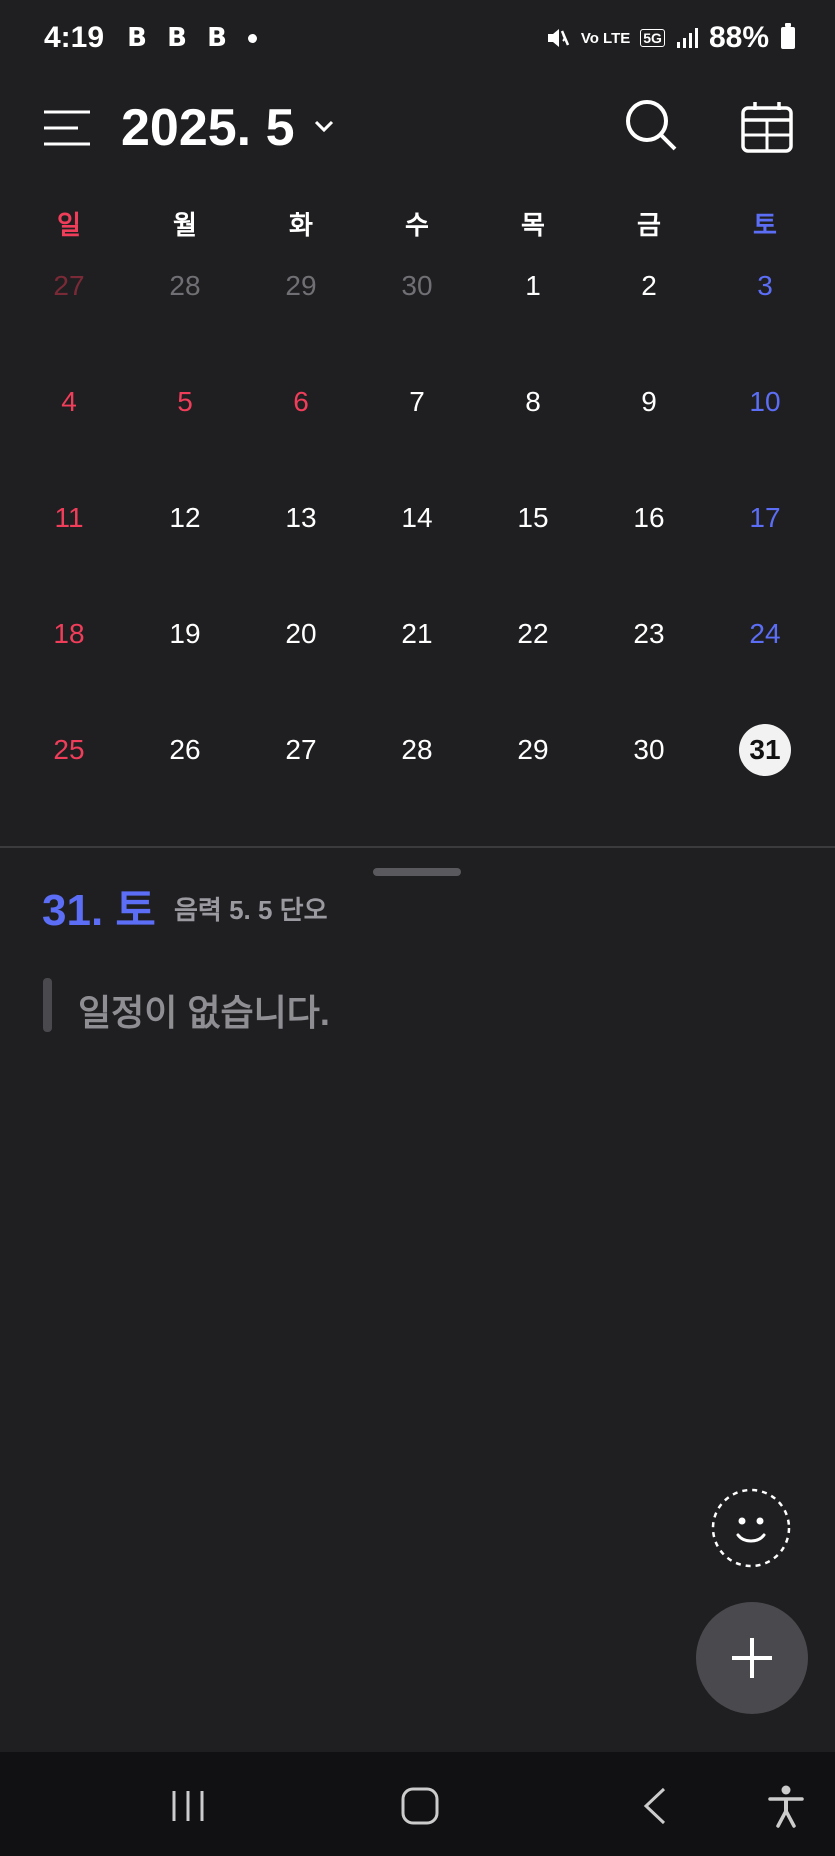 The width and height of the screenshot is (835, 1856). Describe the element at coordinates (533, 225) in the screenshot. I see `weekday-thursday: 목` at that location.